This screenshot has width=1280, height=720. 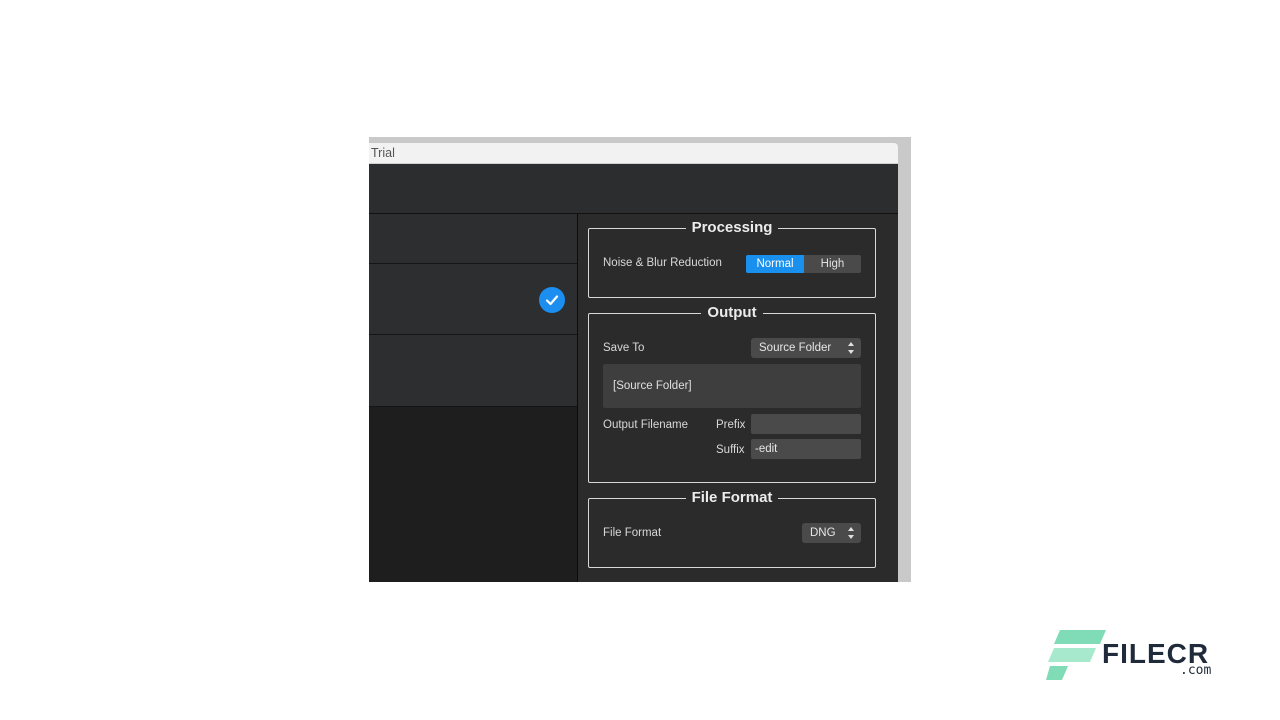 I want to click on high-option: High, so click(x=832, y=264).